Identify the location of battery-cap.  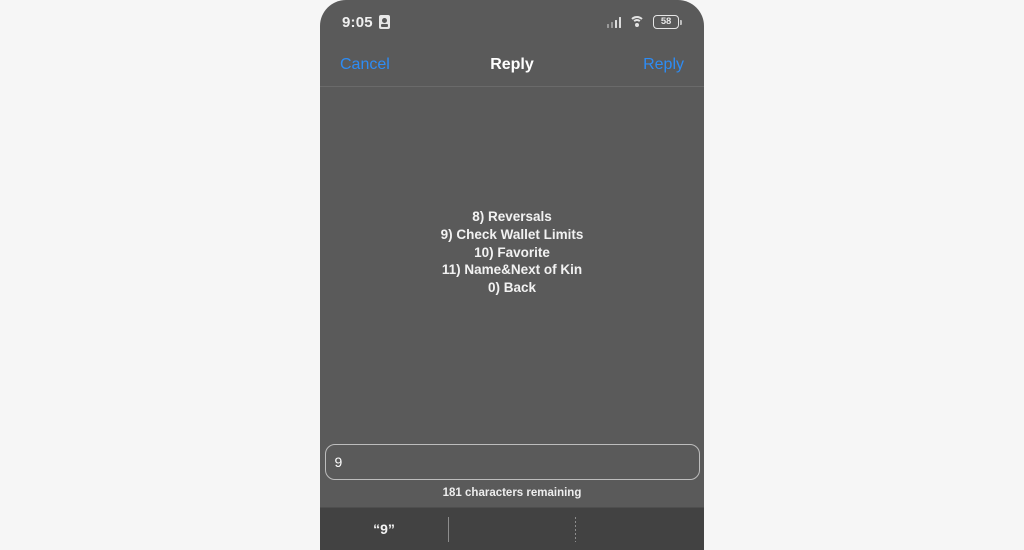
(681, 22).